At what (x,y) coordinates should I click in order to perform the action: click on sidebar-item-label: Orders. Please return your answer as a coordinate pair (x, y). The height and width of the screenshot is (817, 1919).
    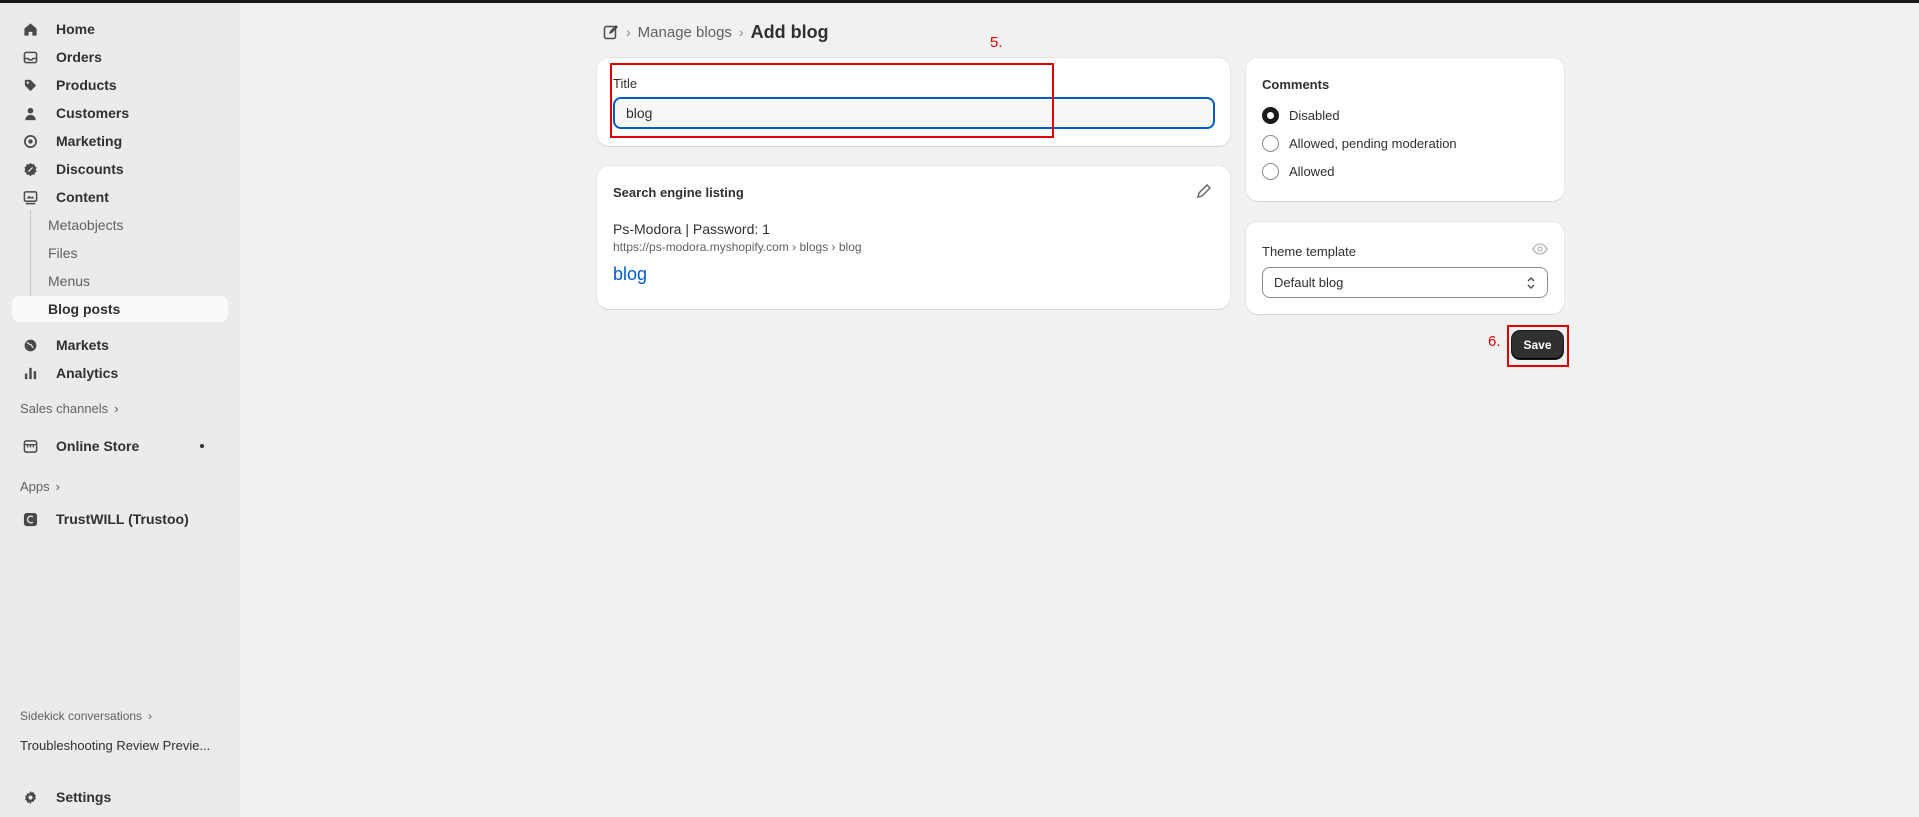
    Looking at the image, I should click on (79, 57).